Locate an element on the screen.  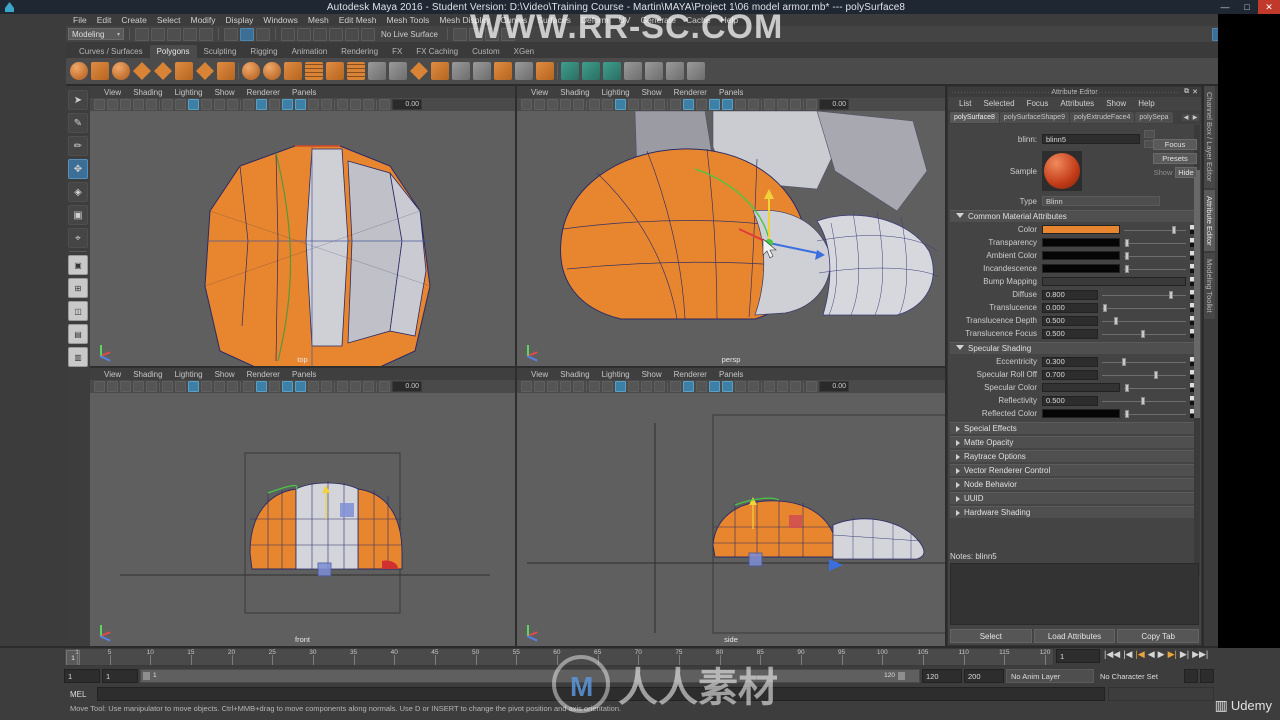
poly-cone-icon is located at coordinates (142, 71).